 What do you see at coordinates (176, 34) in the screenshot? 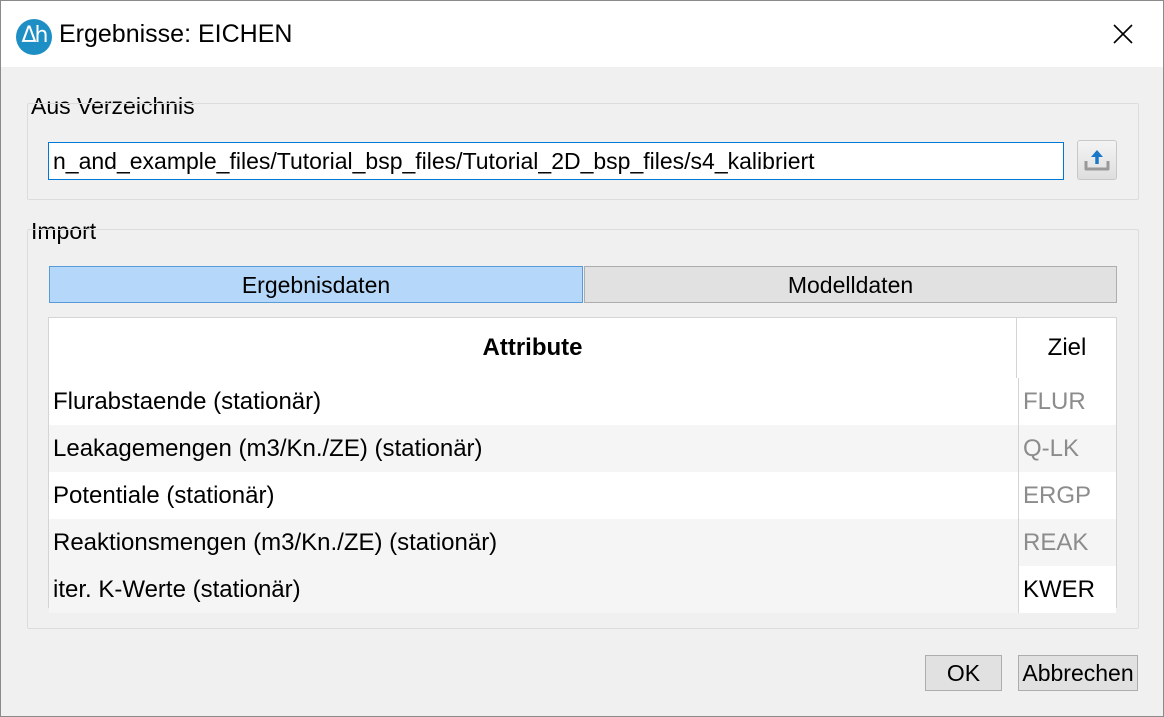
I see `window-title: Ergebnisse: EICHEN` at bounding box center [176, 34].